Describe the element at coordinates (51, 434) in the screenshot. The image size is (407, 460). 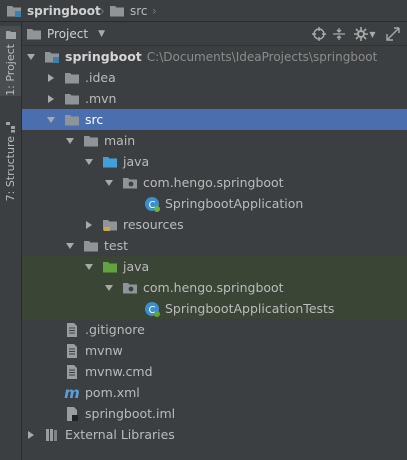
I see `library-icon` at that location.